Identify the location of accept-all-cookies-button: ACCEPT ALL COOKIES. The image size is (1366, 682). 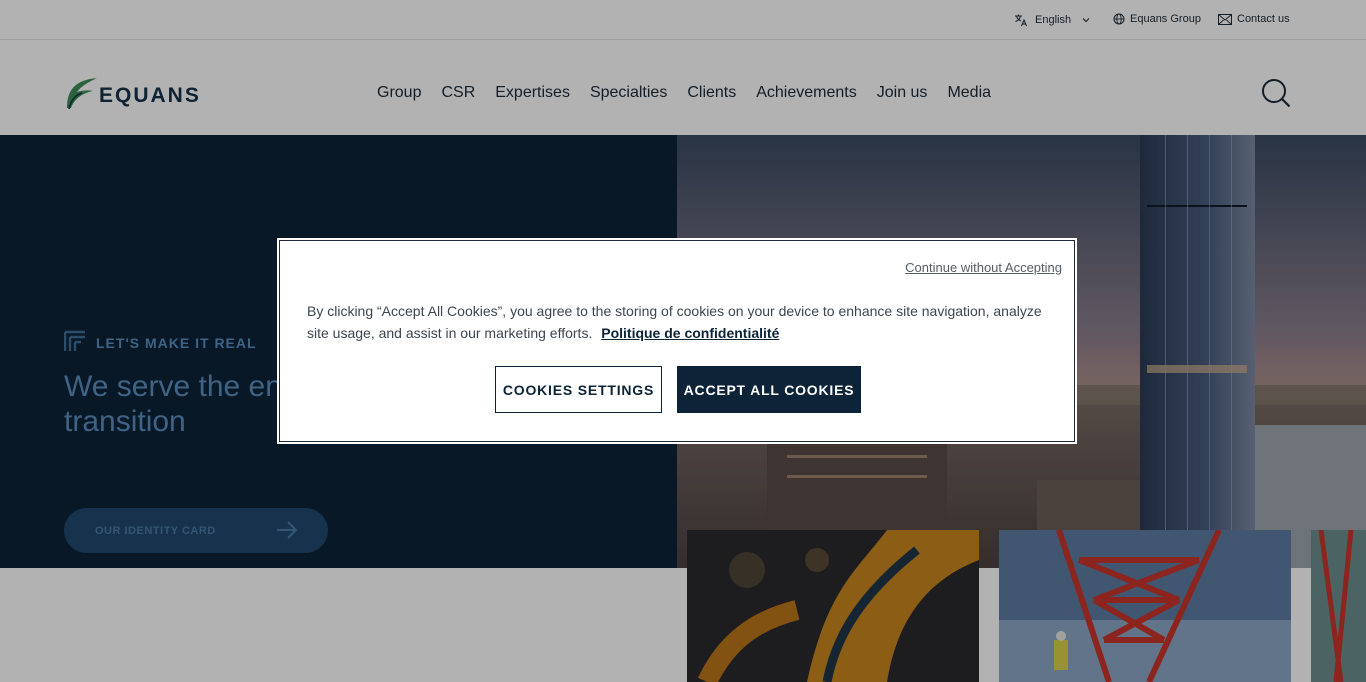
(769, 389).